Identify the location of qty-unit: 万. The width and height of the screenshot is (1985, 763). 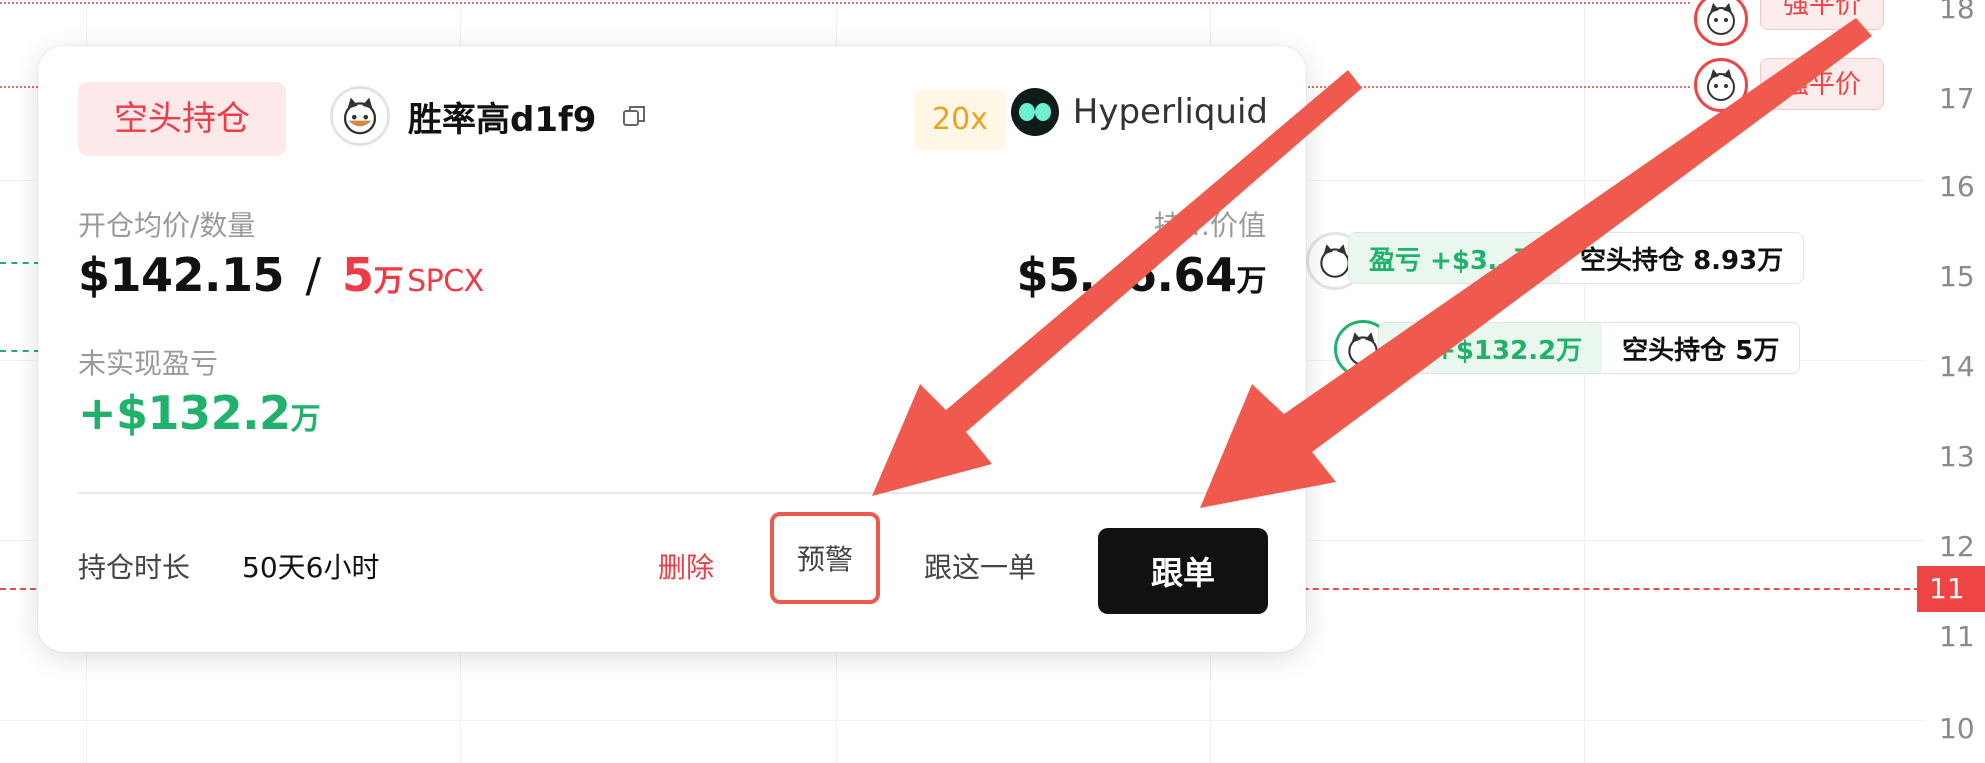
(388, 281).